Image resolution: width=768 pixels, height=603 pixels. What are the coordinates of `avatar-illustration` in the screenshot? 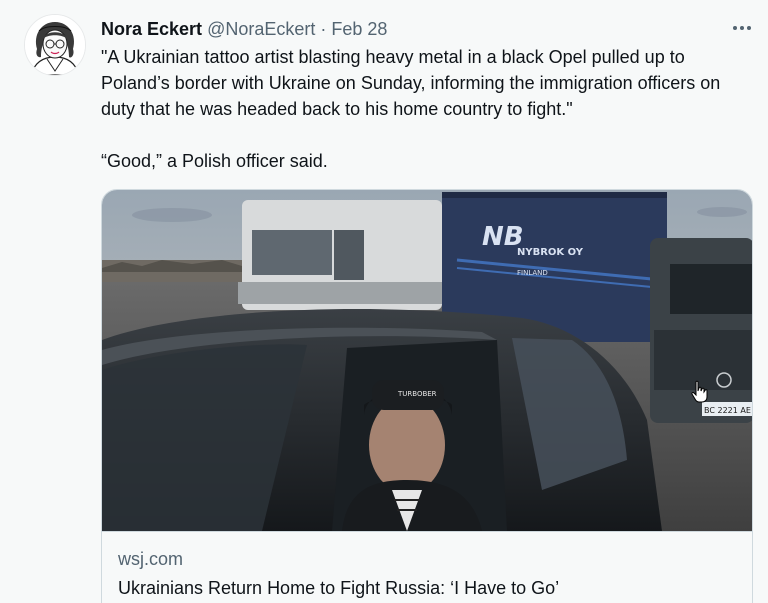 It's located at (55, 45).